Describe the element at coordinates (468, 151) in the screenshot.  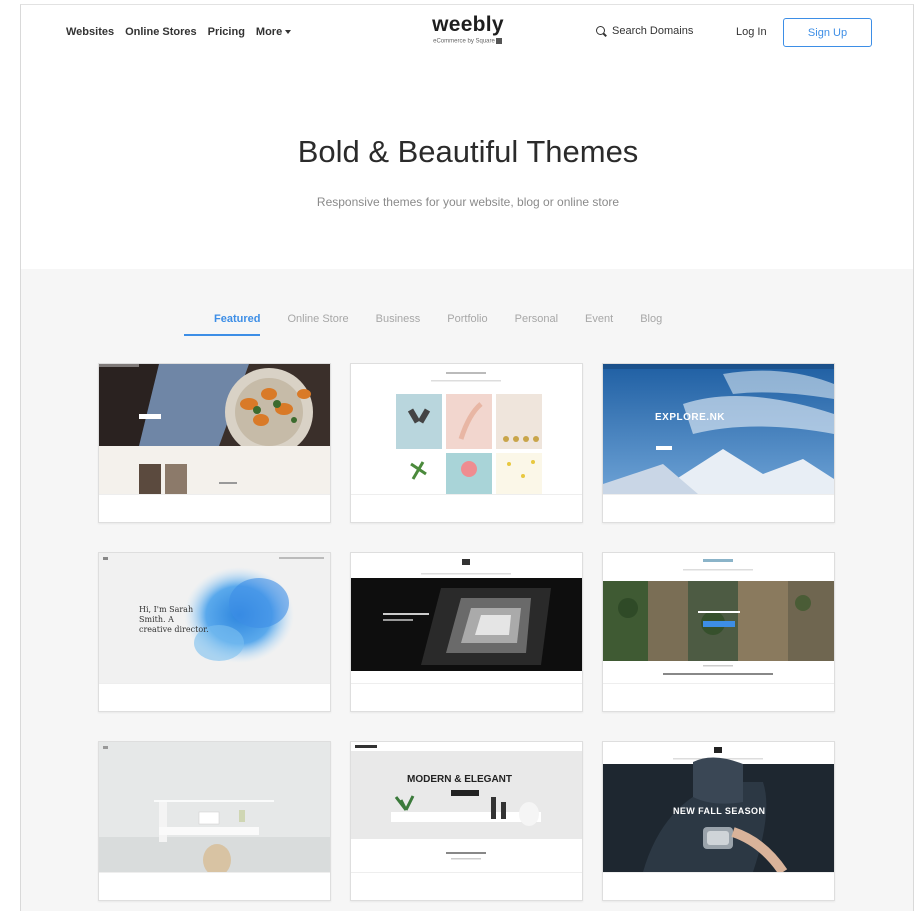
I see `page-title: Bold & Beautiful Themes` at that location.